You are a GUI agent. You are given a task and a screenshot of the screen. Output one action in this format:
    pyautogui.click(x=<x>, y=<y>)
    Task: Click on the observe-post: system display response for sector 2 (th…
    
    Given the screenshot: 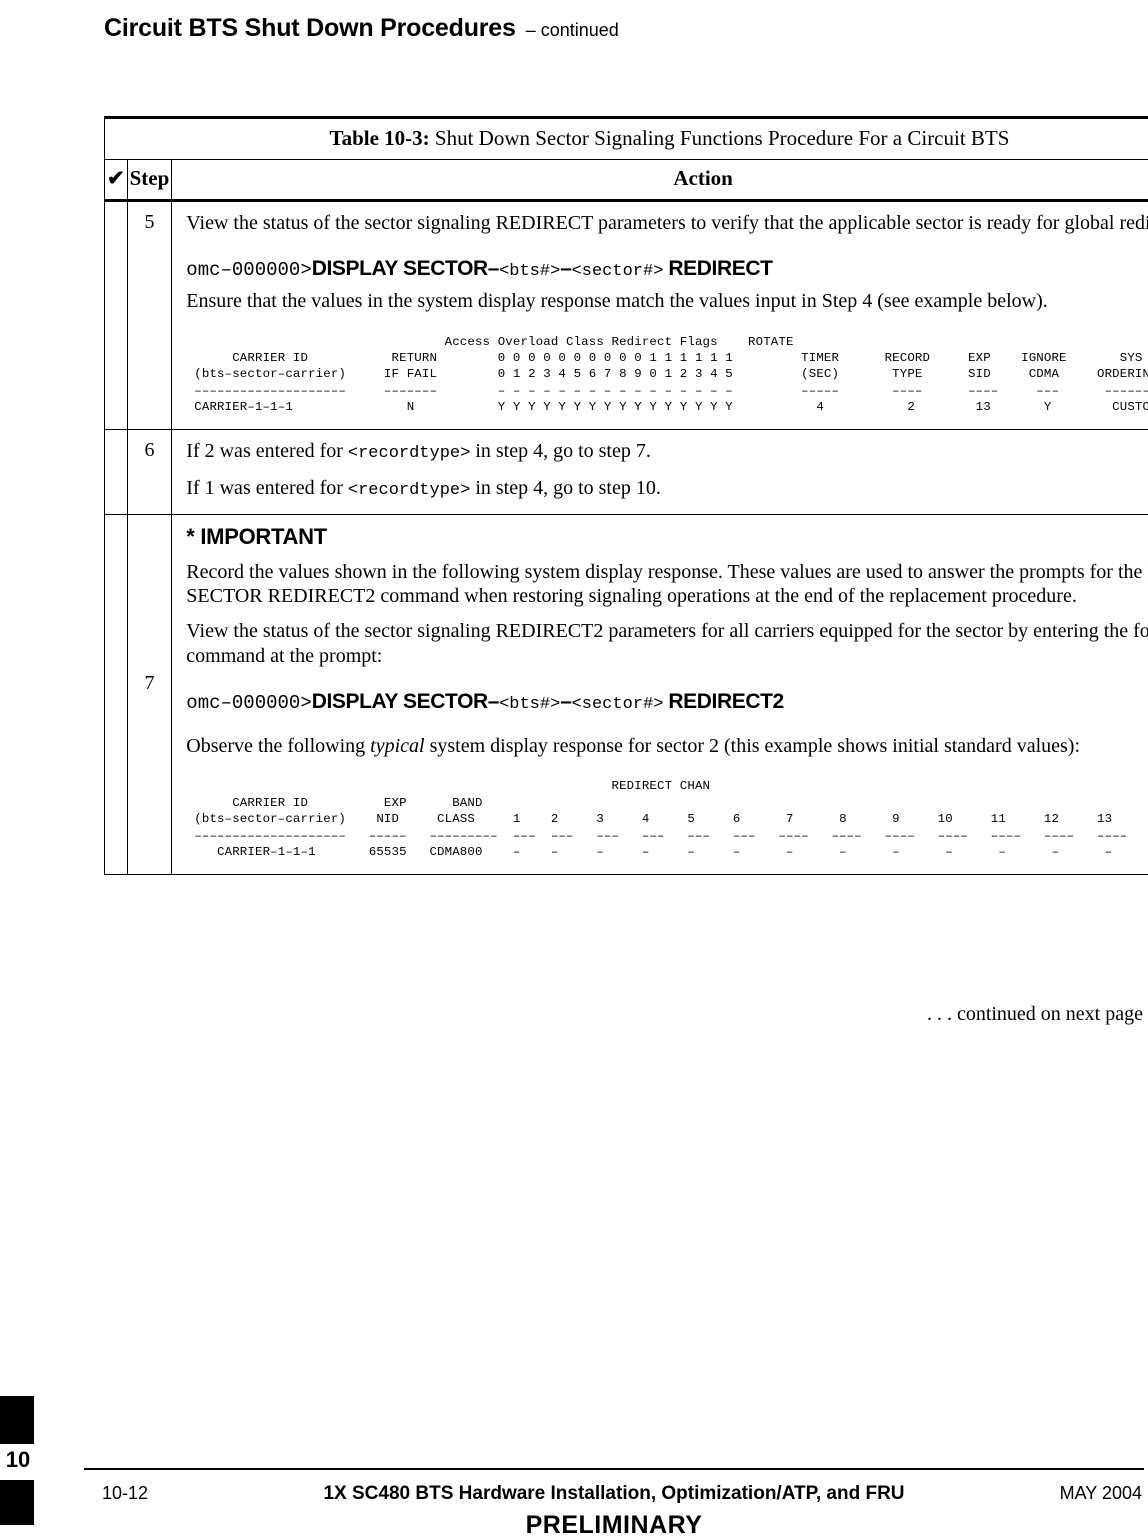 What is the action you would take?
    pyautogui.click(x=752, y=746)
    